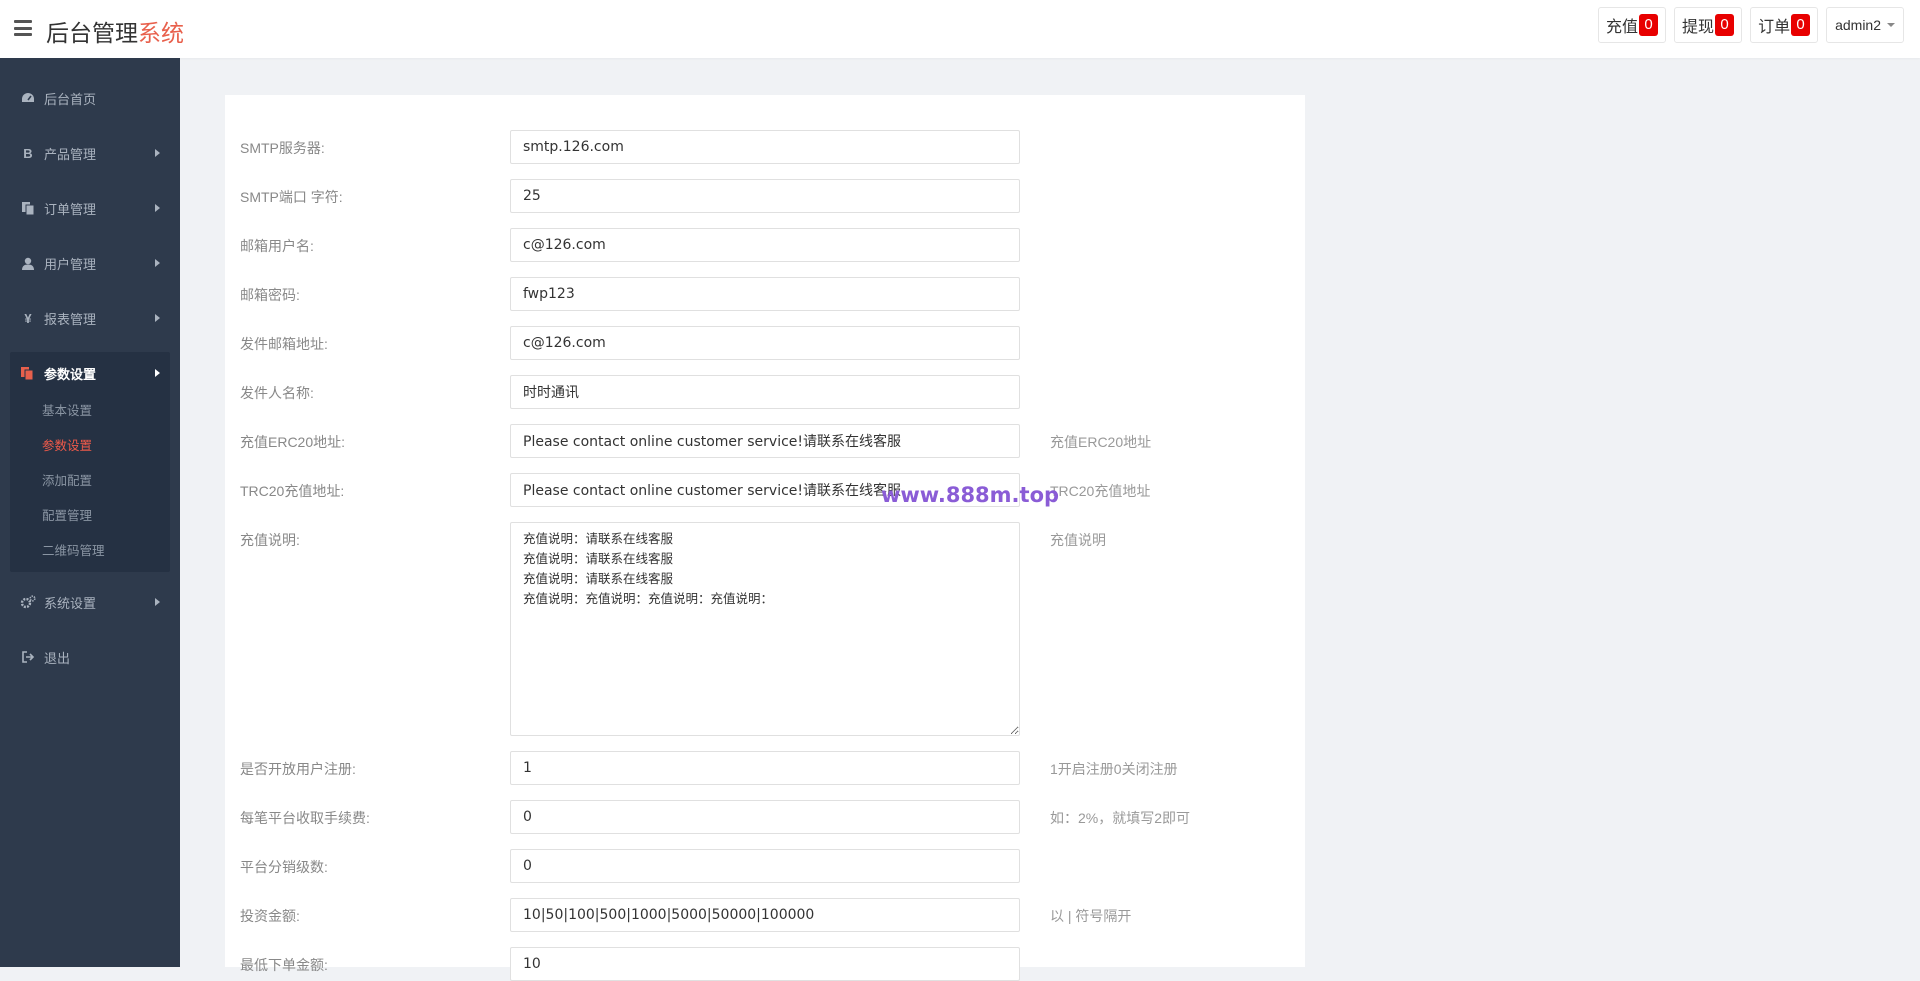 The image size is (1920, 981). Describe the element at coordinates (70, 374) in the screenshot. I see `sidebar-item-label: 参数设置` at that location.